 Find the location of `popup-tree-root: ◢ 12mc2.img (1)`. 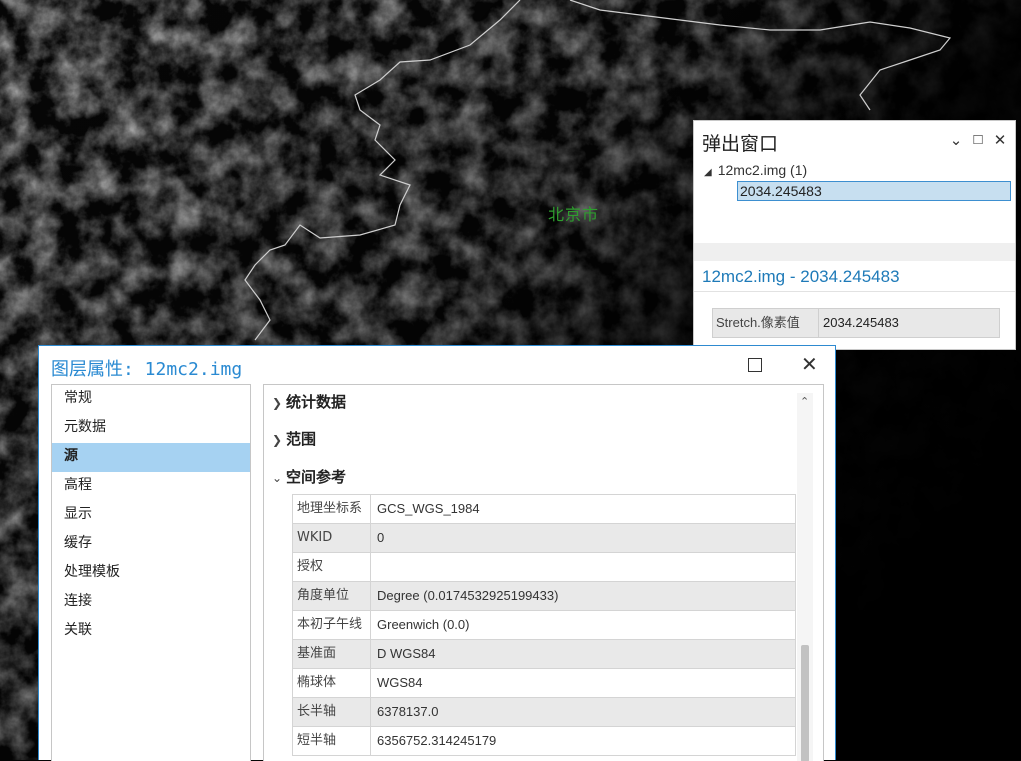

popup-tree-root: ◢ 12mc2.img (1) is located at coordinates (755, 170).